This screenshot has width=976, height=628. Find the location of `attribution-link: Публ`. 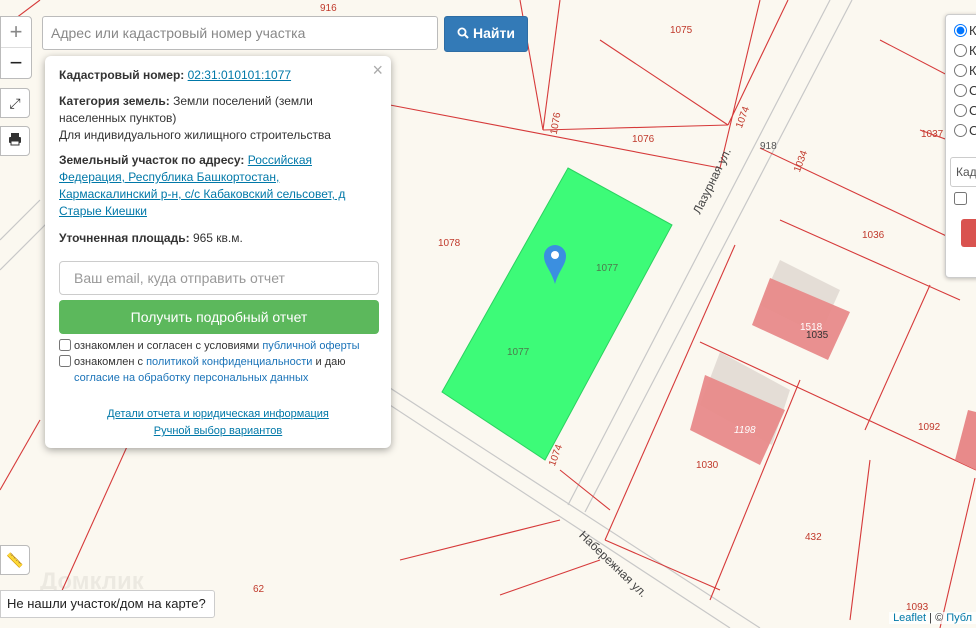

attribution-link: Публ is located at coordinates (959, 618).